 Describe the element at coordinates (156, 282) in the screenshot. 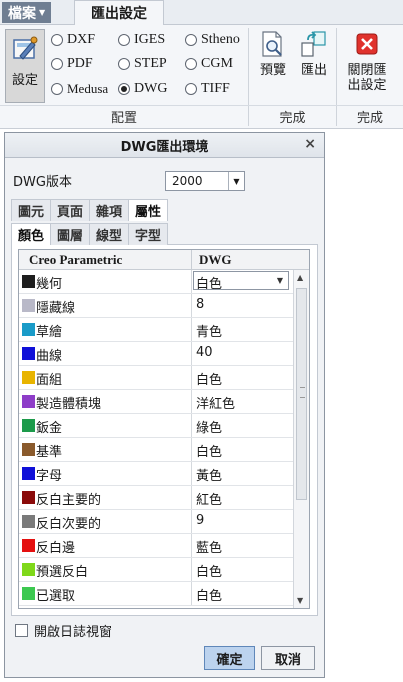

I see `table-row: 幾何 白色 ▼` at that location.